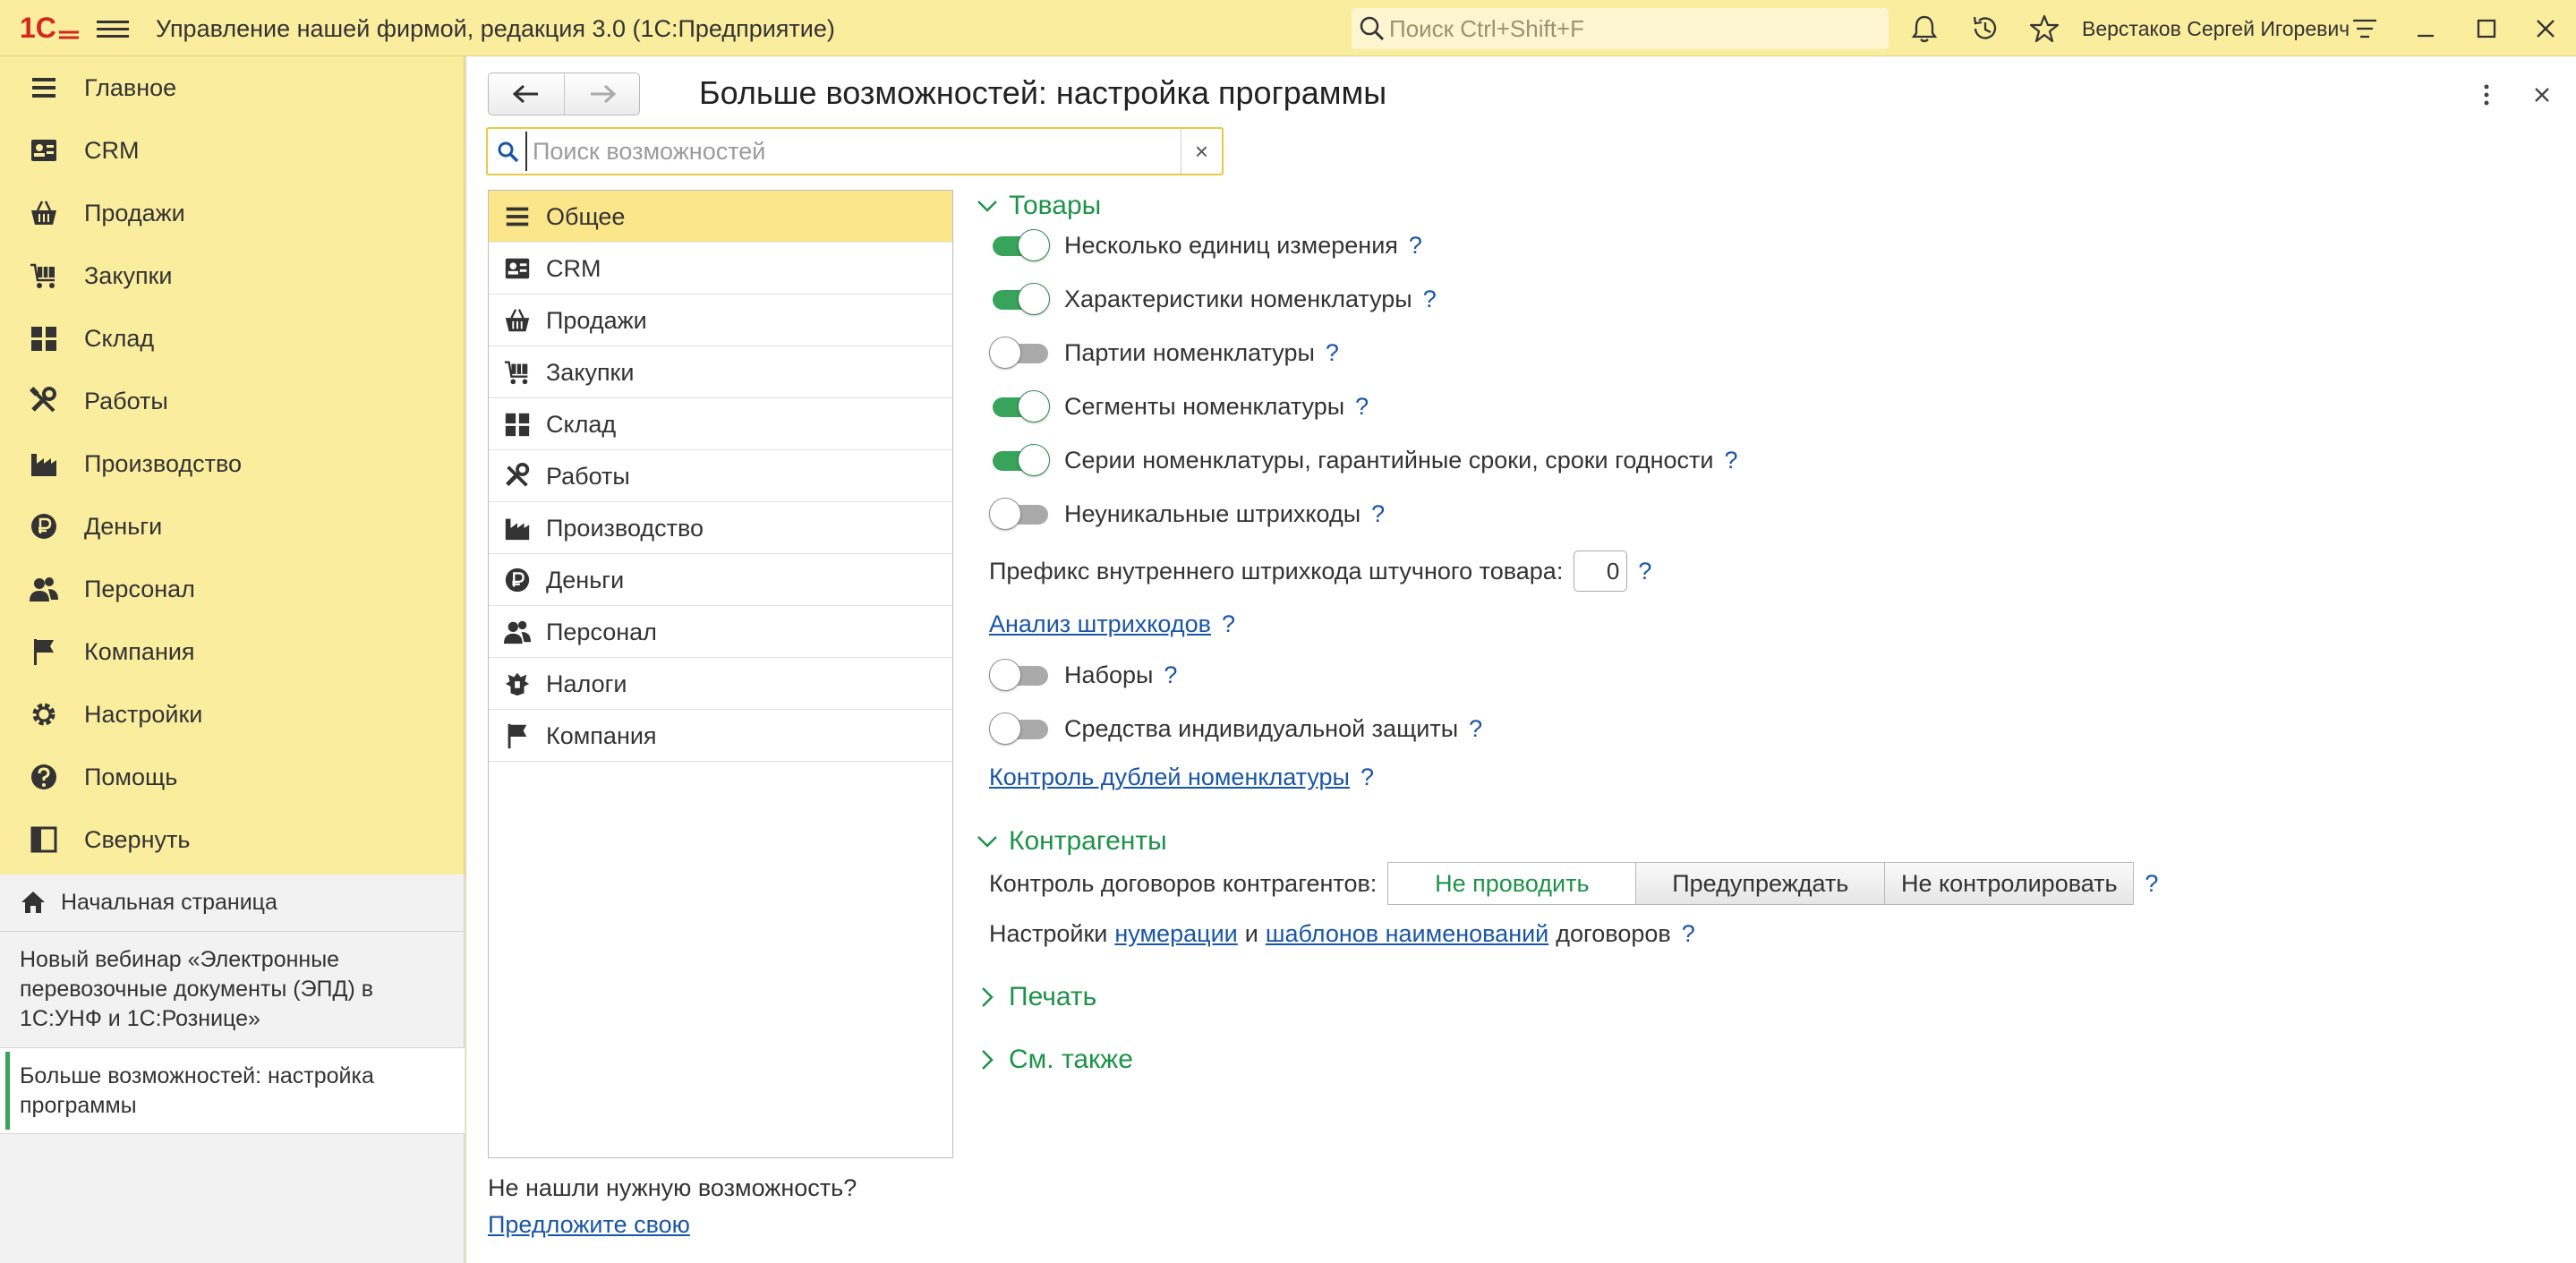  Describe the element at coordinates (1019, 460) in the screenshot. I see `series-toggle` at that location.